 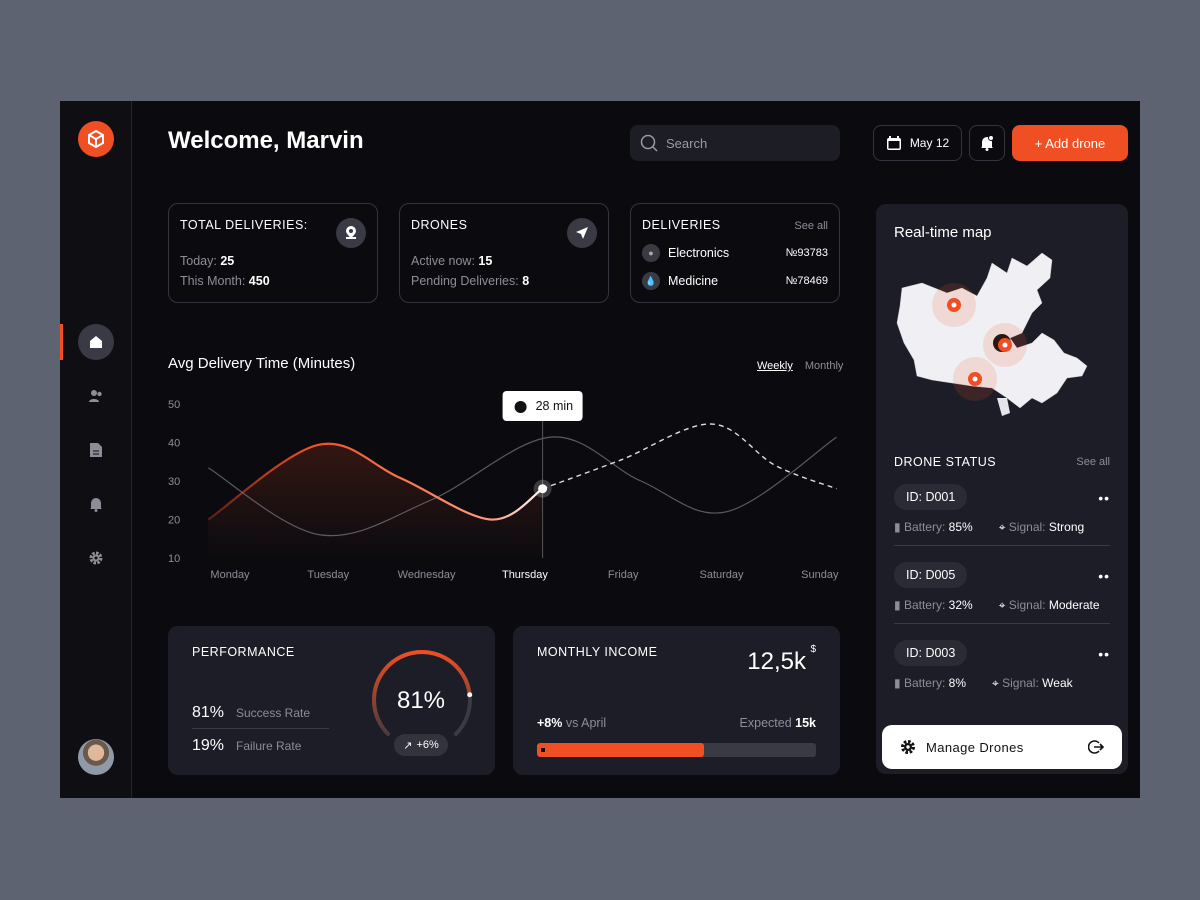 I want to click on drone-status-item: ID: D003 •• ▮ Battery: 8% ⌖ Signal: Weak, so click(x=1002, y=665).